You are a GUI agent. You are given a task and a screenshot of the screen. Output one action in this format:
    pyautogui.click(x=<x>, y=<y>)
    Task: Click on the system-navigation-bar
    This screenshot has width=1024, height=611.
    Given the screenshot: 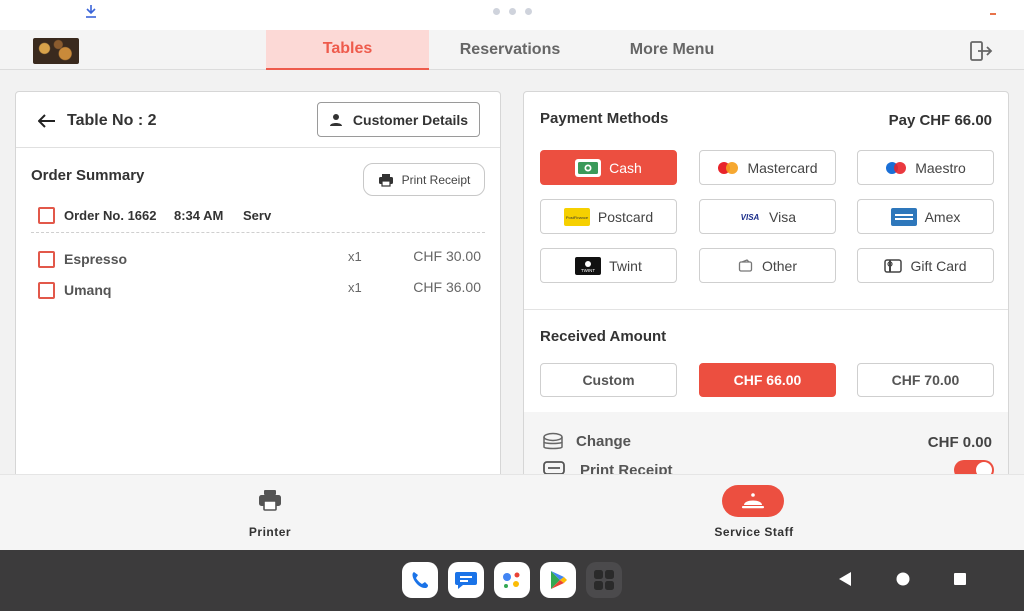 What is the action you would take?
    pyautogui.click(x=512, y=580)
    